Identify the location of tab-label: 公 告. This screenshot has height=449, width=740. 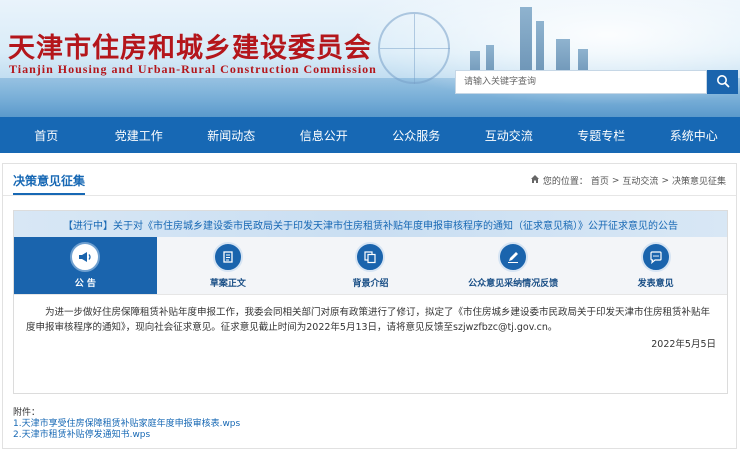
(85, 284).